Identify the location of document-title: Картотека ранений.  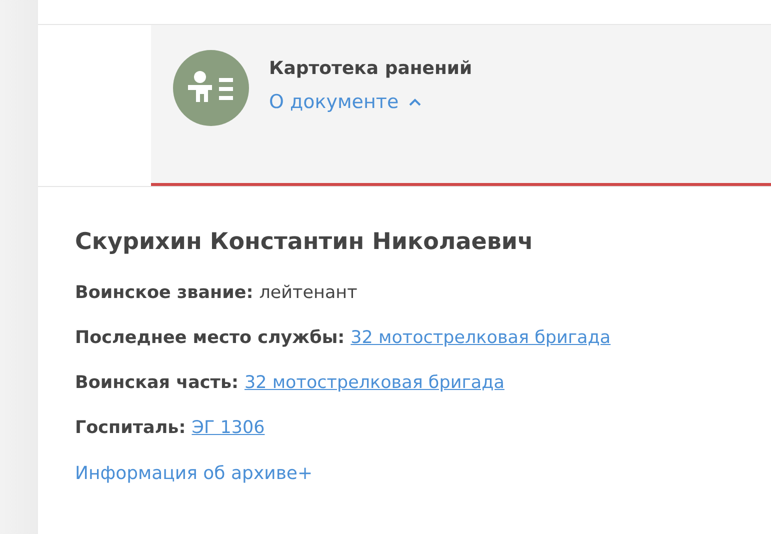
(370, 68).